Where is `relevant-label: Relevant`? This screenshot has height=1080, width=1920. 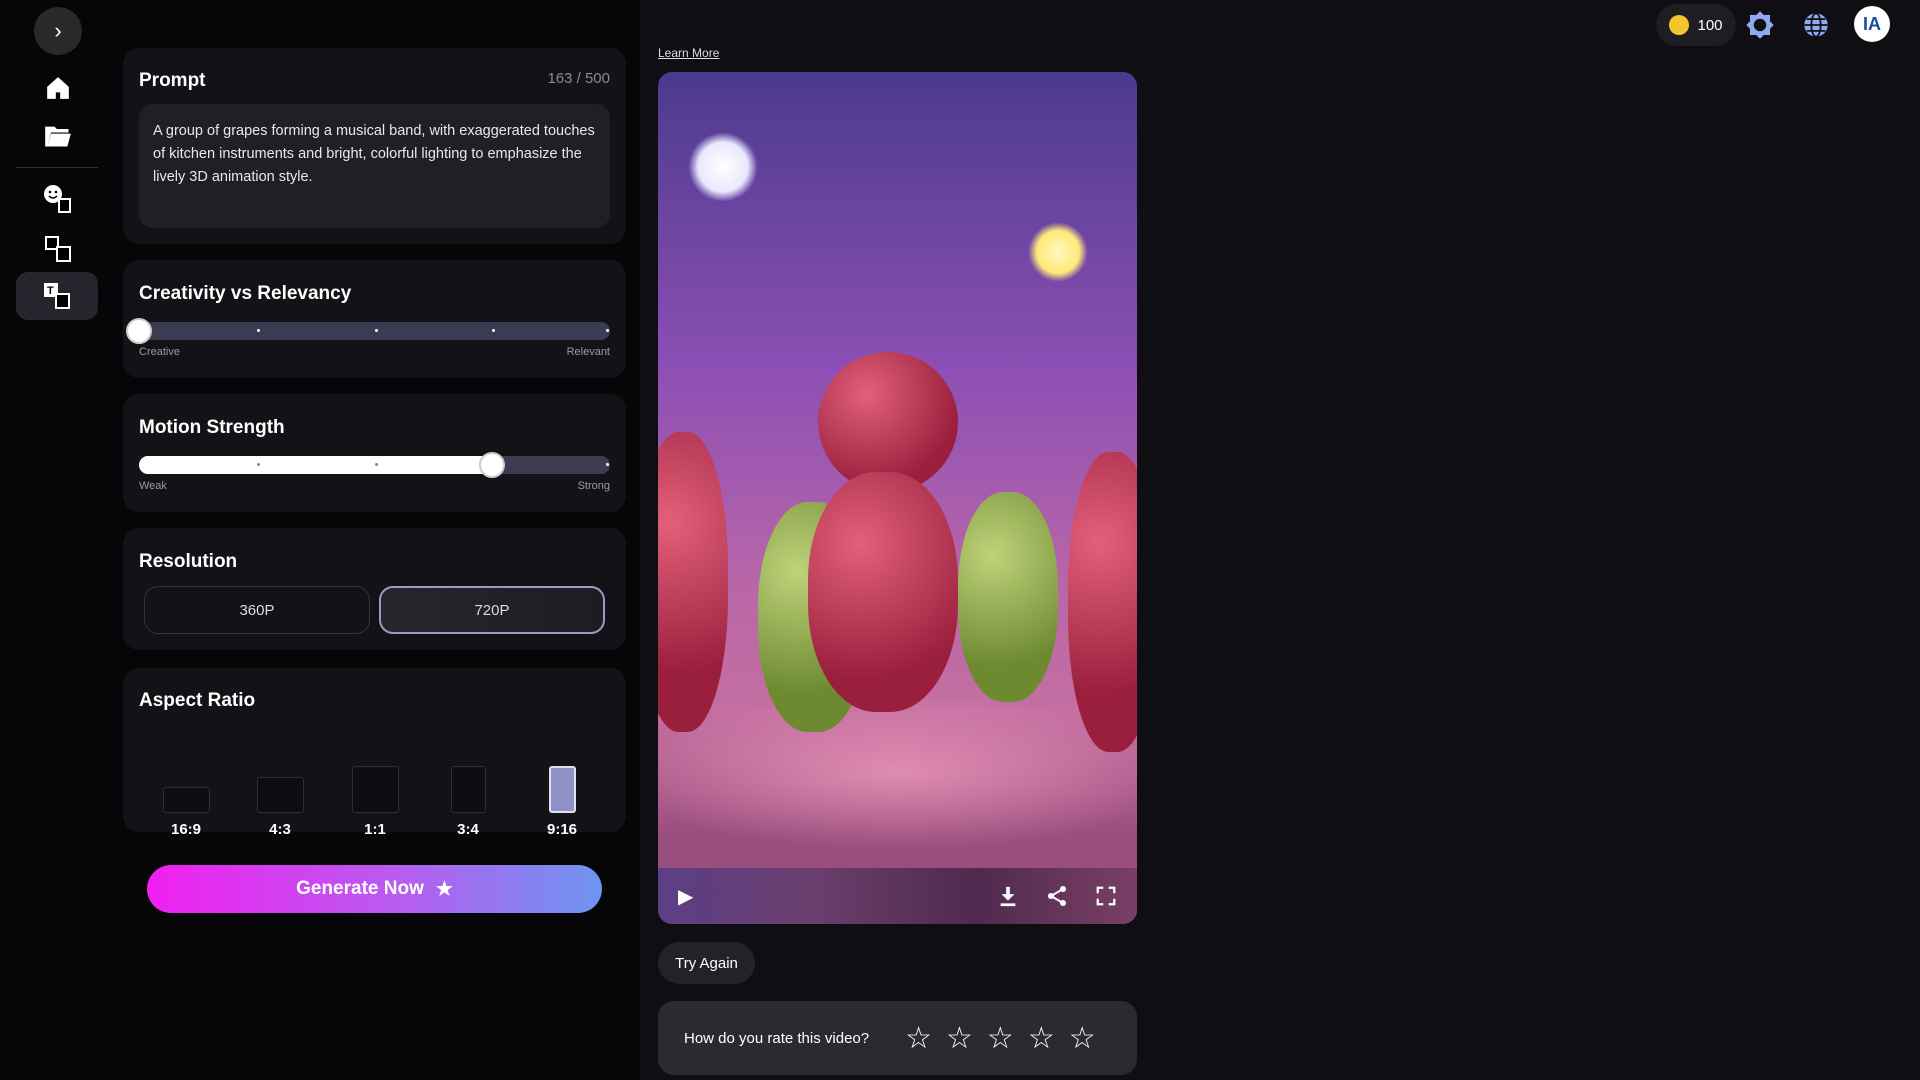 relevant-label: Relevant is located at coordinates (588, 352).